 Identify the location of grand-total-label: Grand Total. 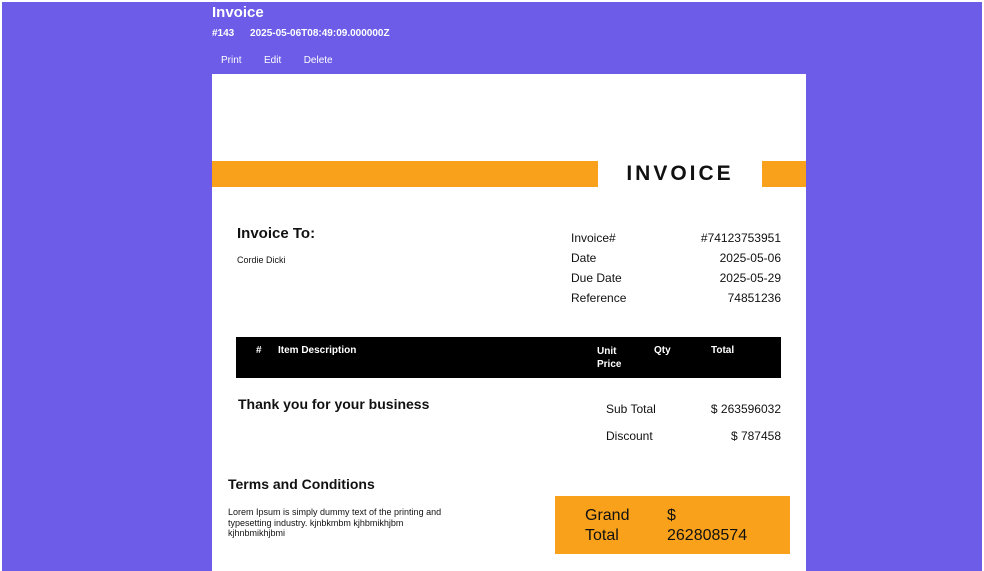
(615, 526).